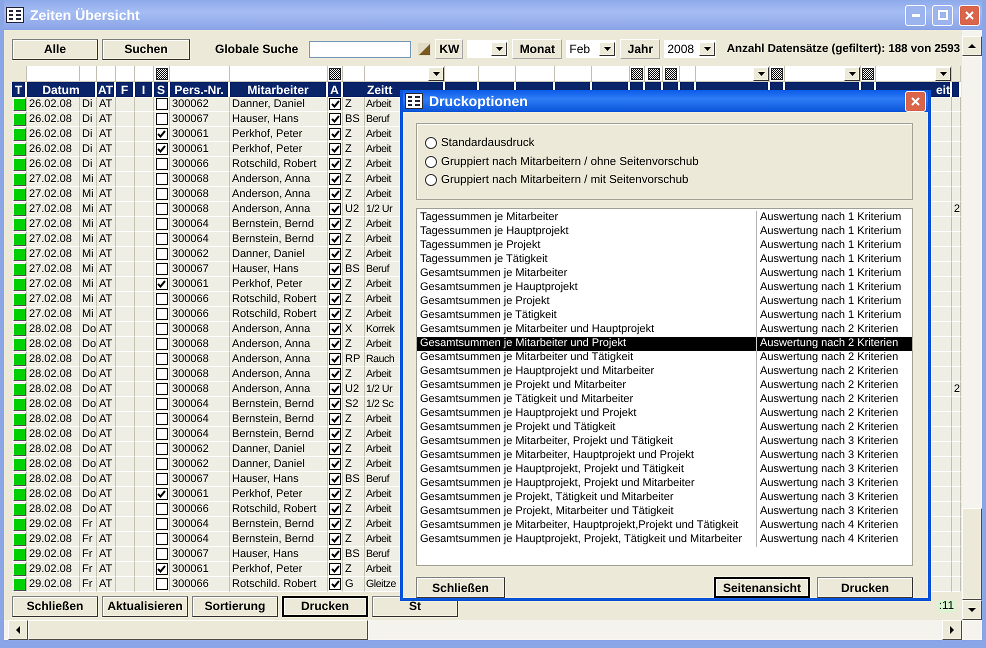 The height and width of the screenshot is (648, 986). I want to click on form-button: Aktualisieren, so click(145, 606).